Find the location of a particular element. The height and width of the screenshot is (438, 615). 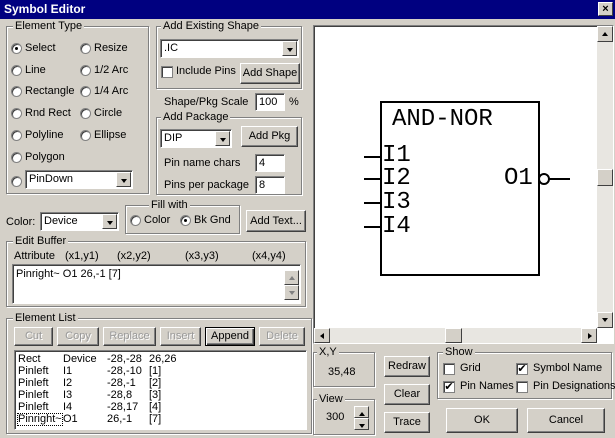

view-up-icon is located at coordinates (361, 412).